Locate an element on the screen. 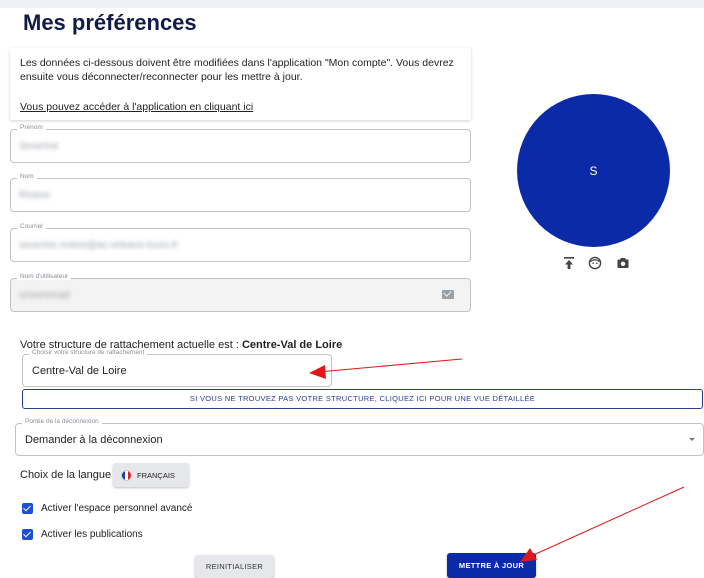 The width and height of the screenshot is (704, 578). camera-icon is located at coordinates (623, 263).